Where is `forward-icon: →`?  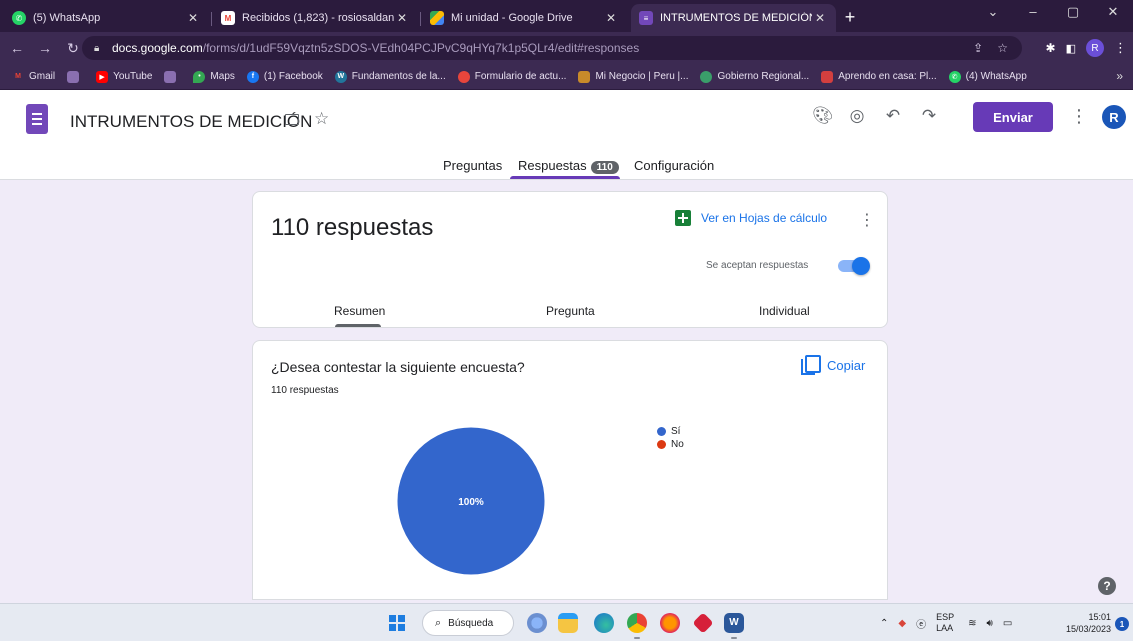
forward-icon: → is located at coordinates (45, 48).